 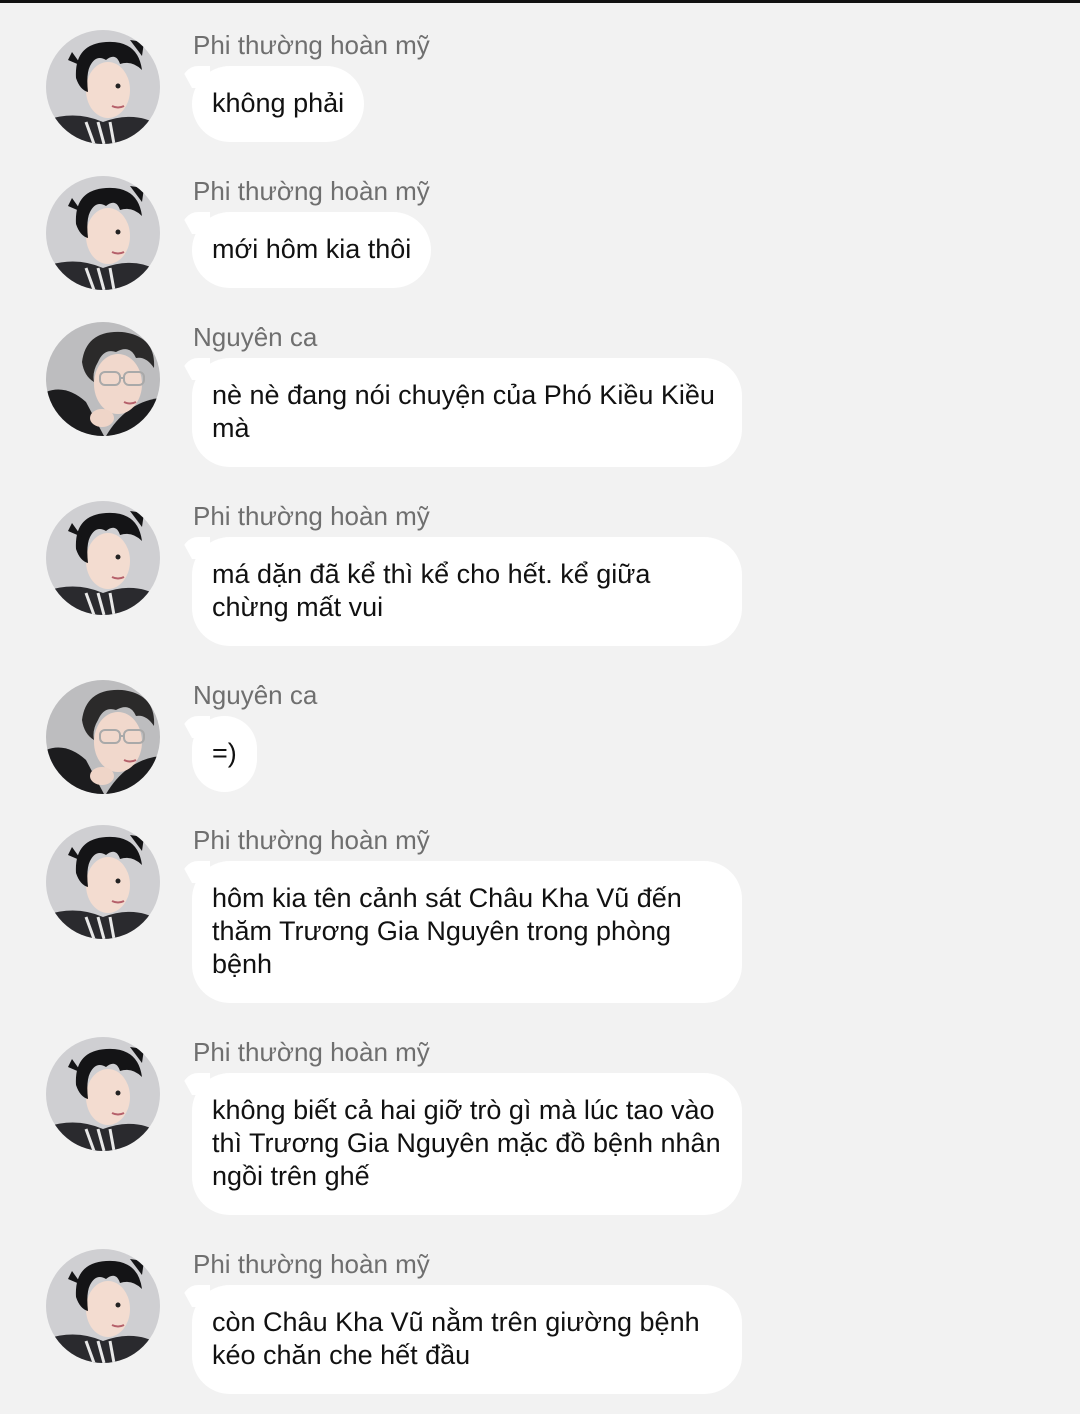 What do you see at coordinates (224, 754) in the screenshot?
I see `message-bubble: =)` at bounding box center [224, 754].